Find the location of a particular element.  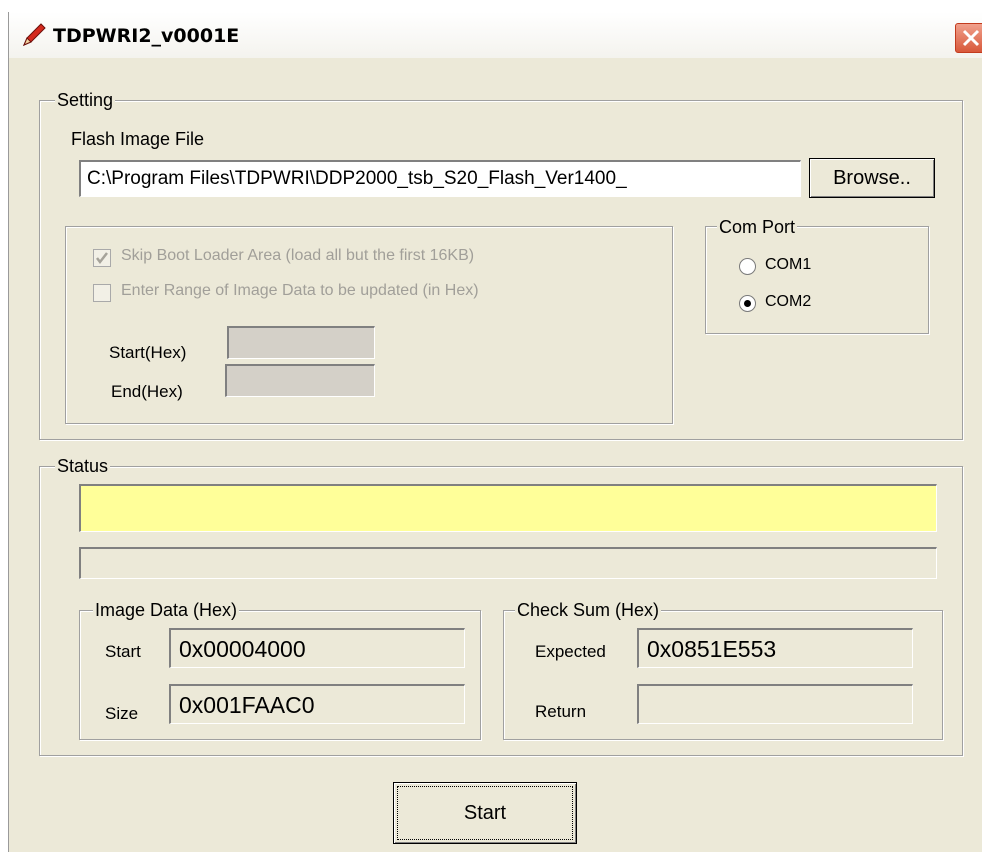

checksum-legend: Check Sum (Hex) is located at coordinates (588, 610).